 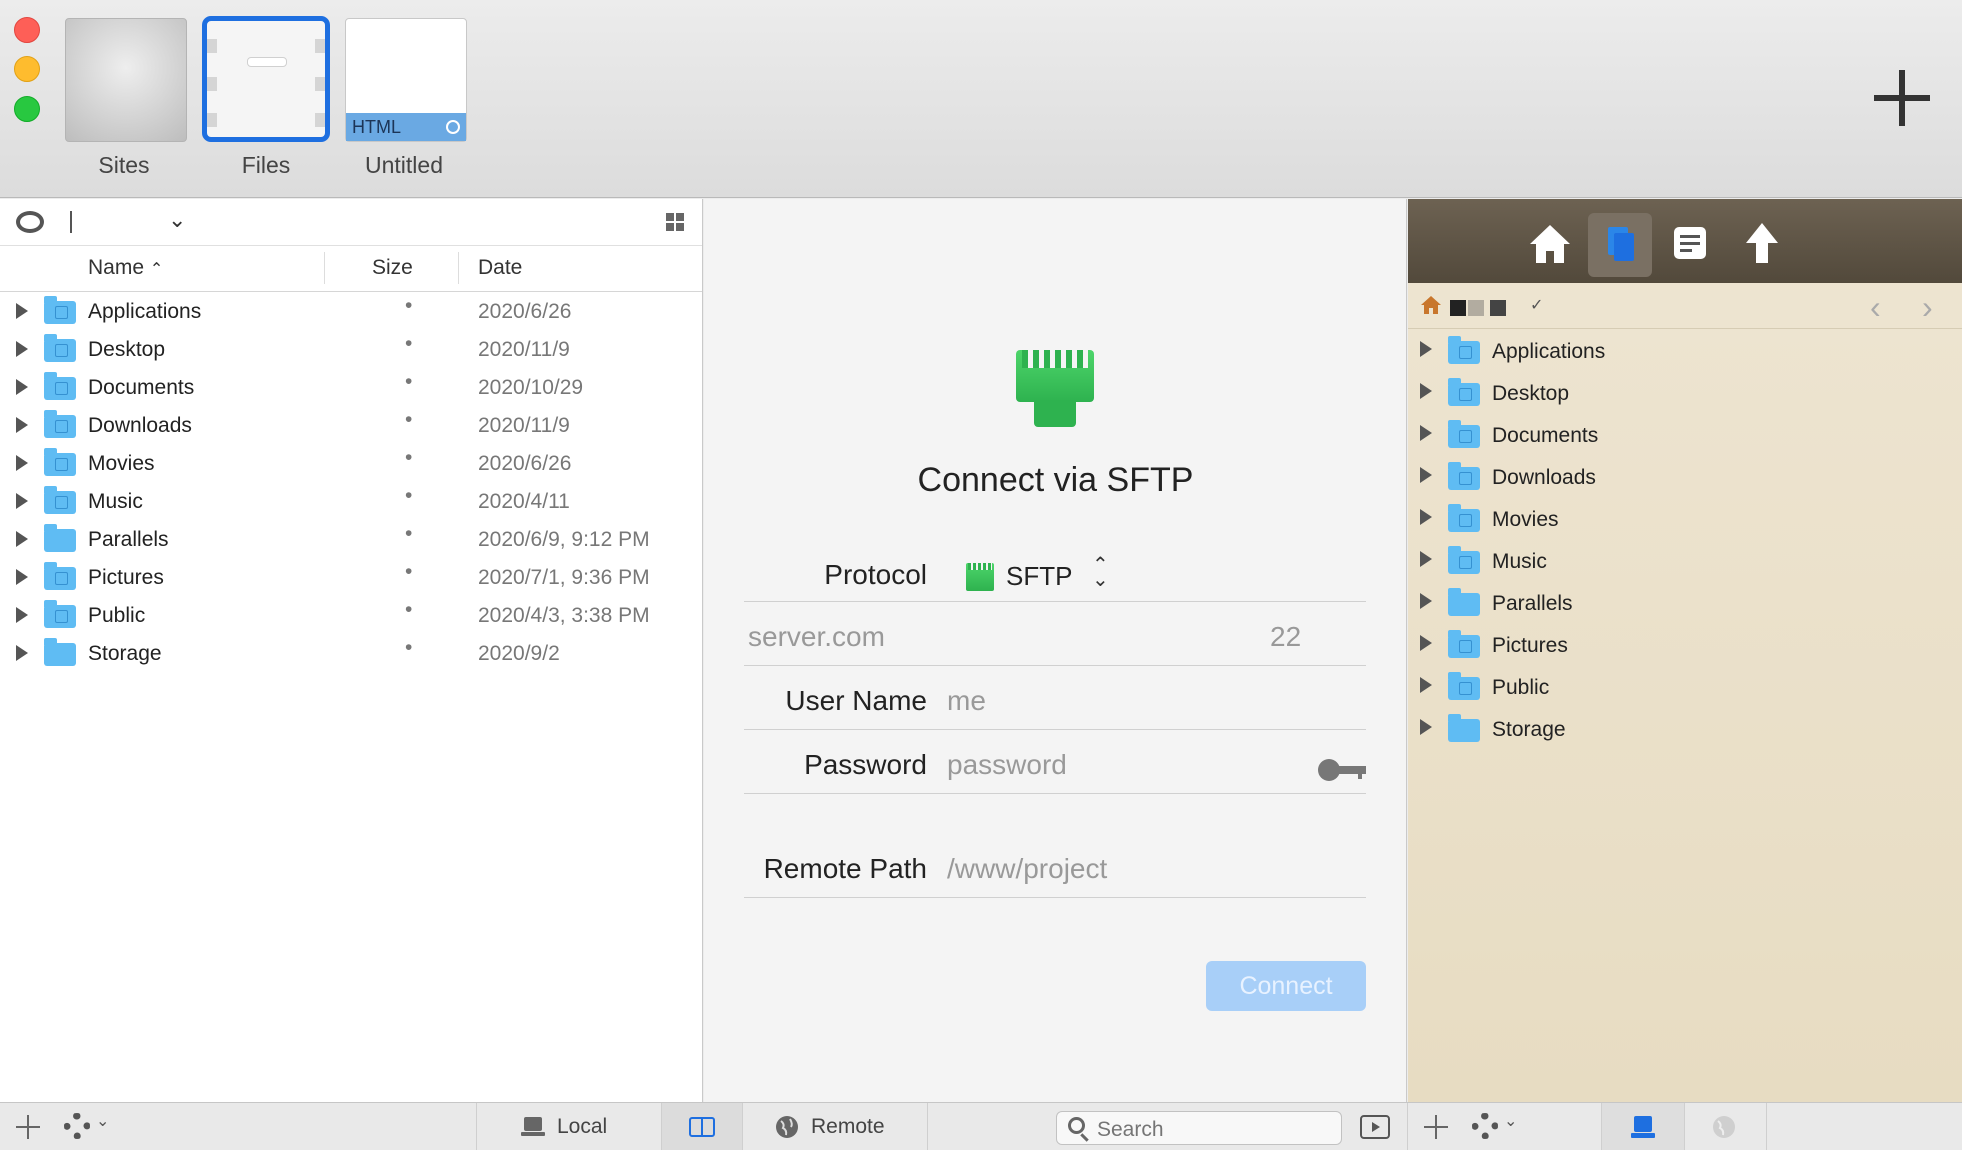 What do you see at coordinates (125, 268) in the screenshot?
I see `column-name-header: Name ⌃` at bounding box center [125, 268].